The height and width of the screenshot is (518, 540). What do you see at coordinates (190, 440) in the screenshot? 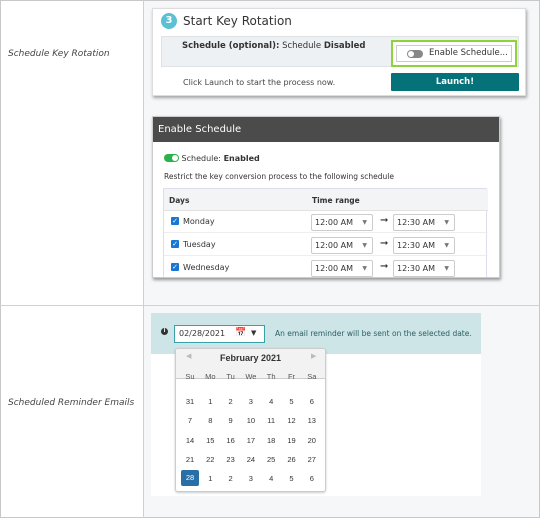
I see `calendar-day: 14` at bounding box center [190, 440].